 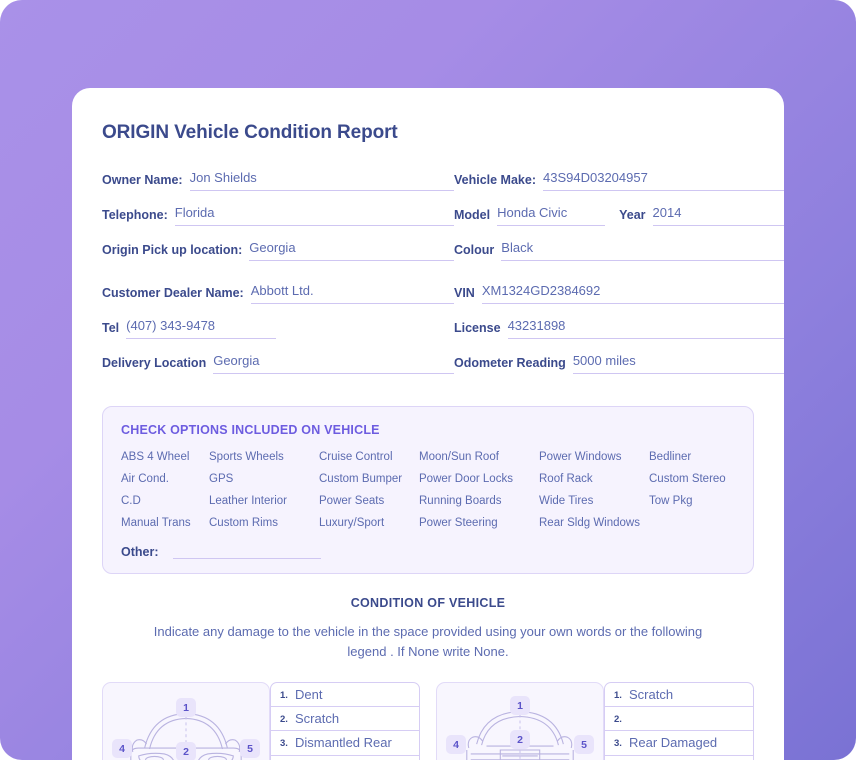 I want to click on option-item: Wide Tires, so click(x=594, y=501).